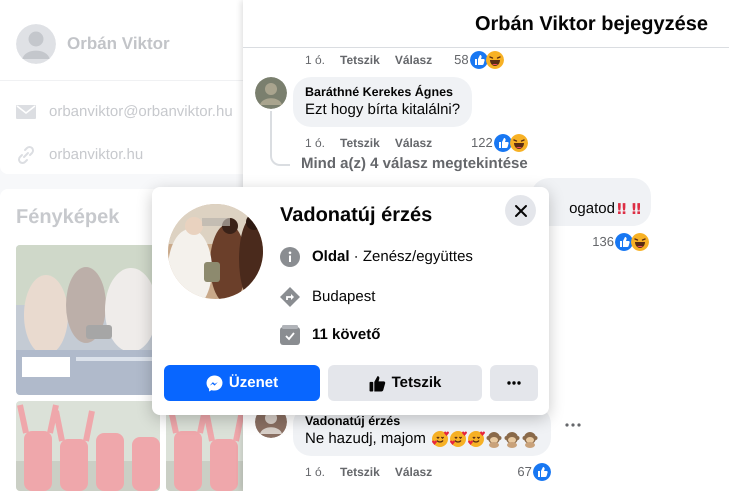 The image size is (729, 491). Describe the element at coordinates (422, 420) in the screenshot. I see `comment-author: Vadonatúj érzés` at that location.